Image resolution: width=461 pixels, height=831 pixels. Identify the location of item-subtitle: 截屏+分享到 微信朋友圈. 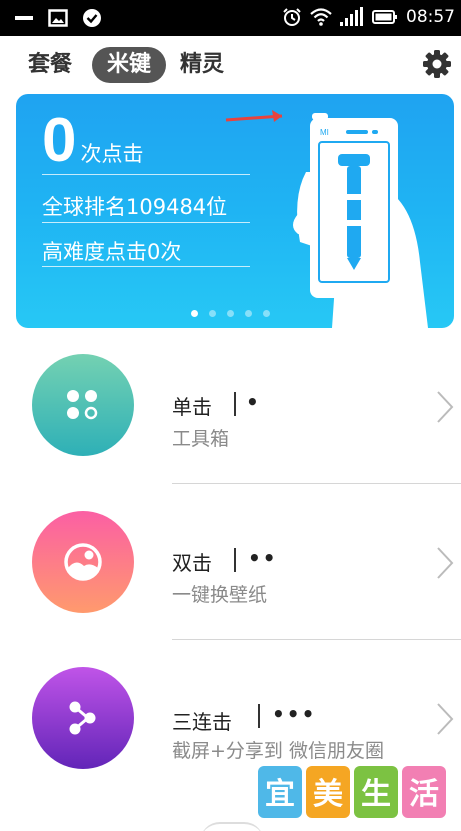
(278, 751).